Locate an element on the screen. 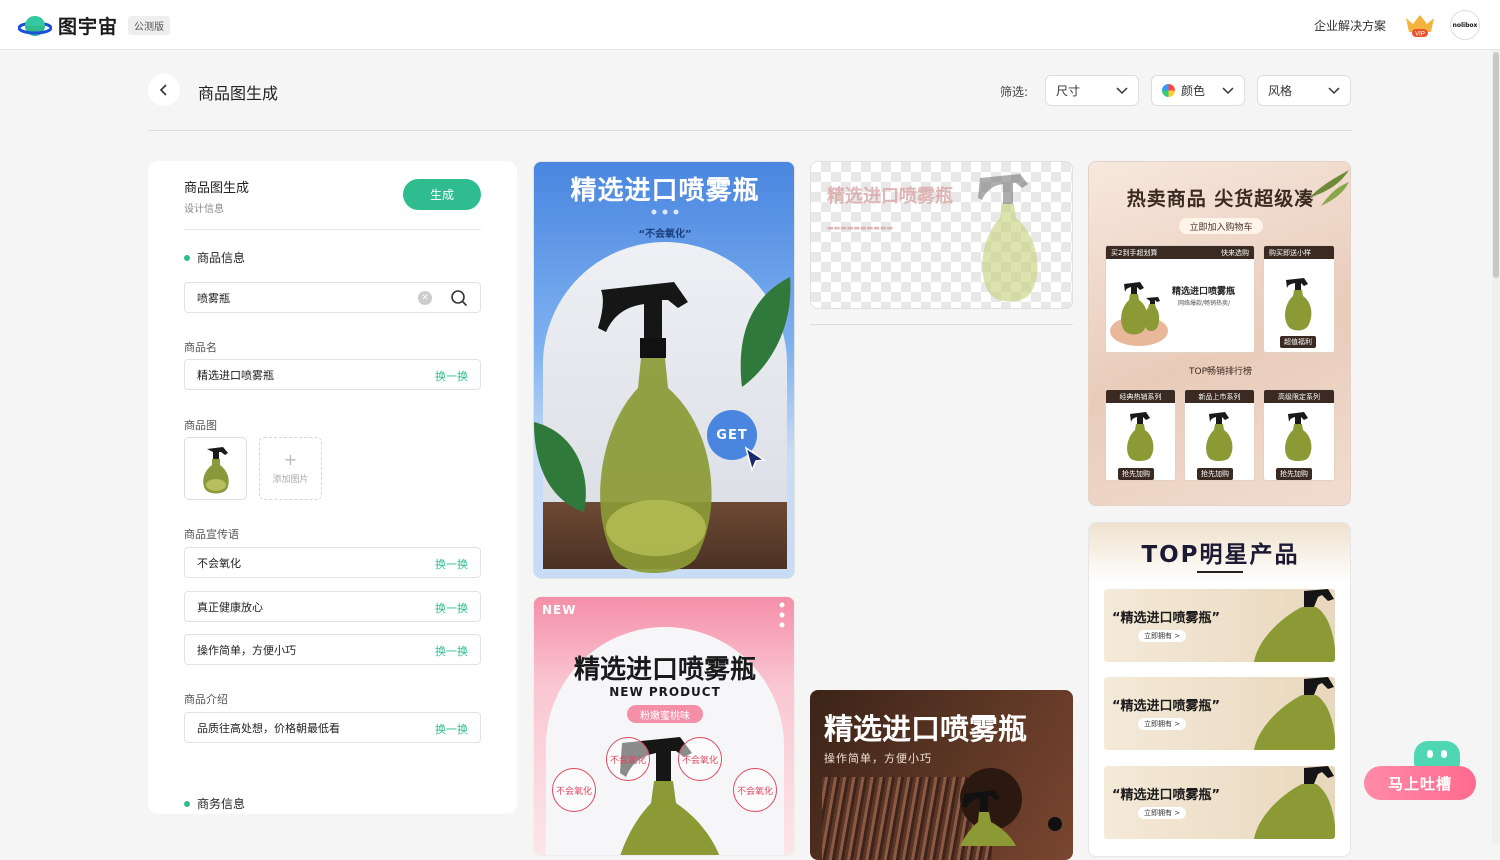  promo-box: 买2到手超划算 快来选购 精选进口喷雾瓶 网络爆款/畅销热卖/ is located at coordinates (1180, 299).